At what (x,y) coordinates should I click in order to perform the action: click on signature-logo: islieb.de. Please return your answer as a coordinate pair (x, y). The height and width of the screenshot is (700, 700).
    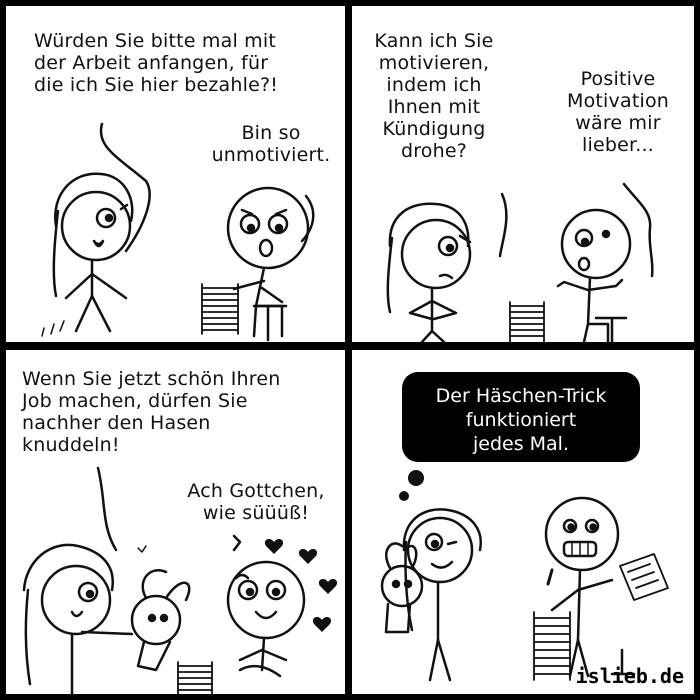
    Looking at the image, I should click on (629, 676).